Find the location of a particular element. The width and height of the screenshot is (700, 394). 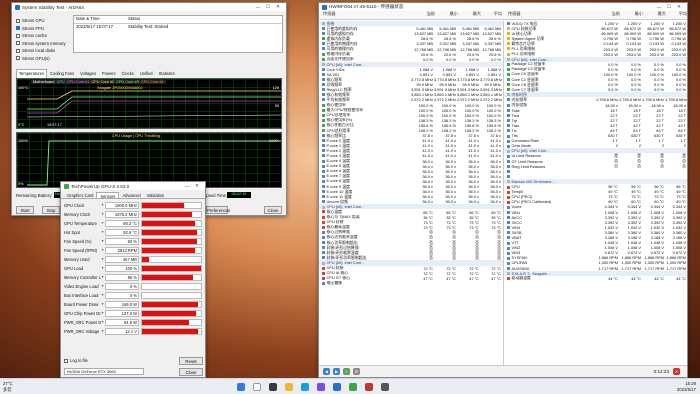

tab-voltages: Voltages is located at coordinates (88, 73).